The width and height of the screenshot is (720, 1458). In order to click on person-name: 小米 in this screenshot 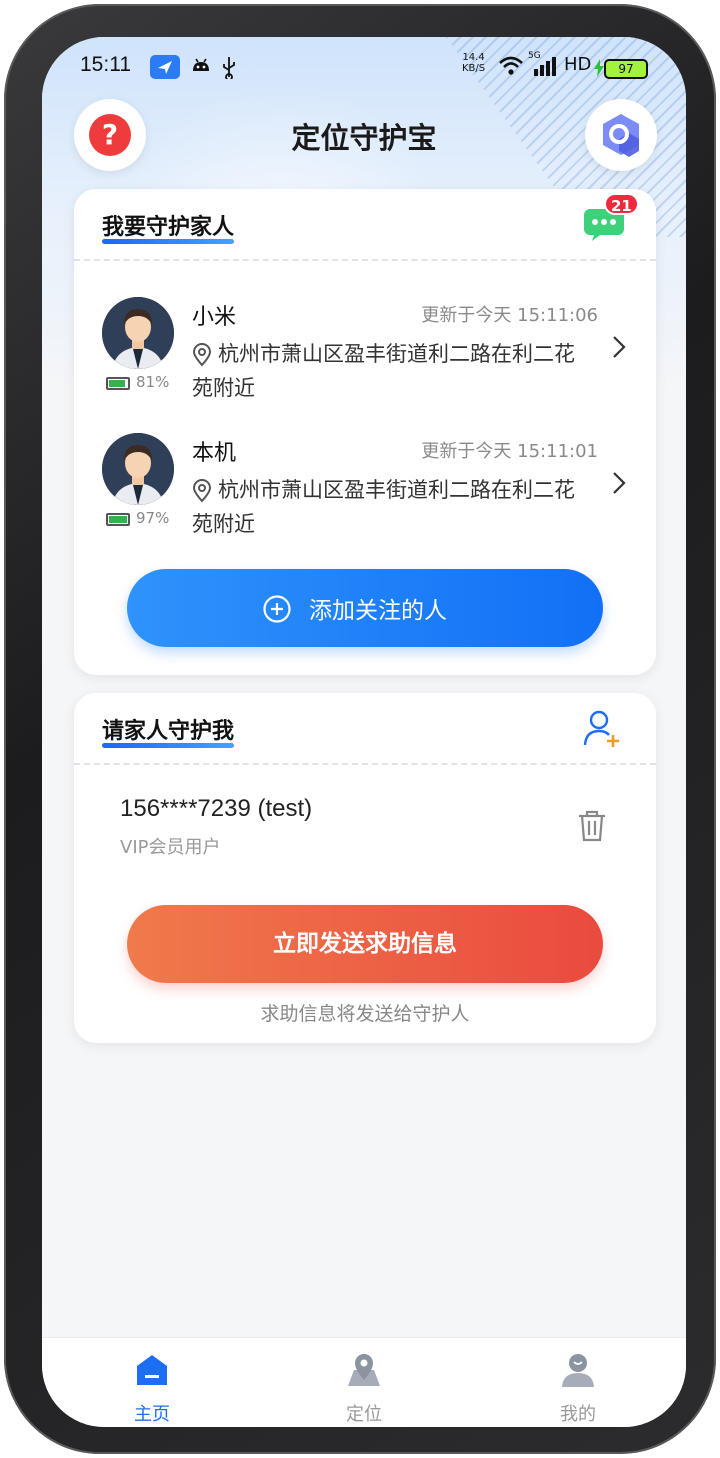, I will do `click(214, 317)`.